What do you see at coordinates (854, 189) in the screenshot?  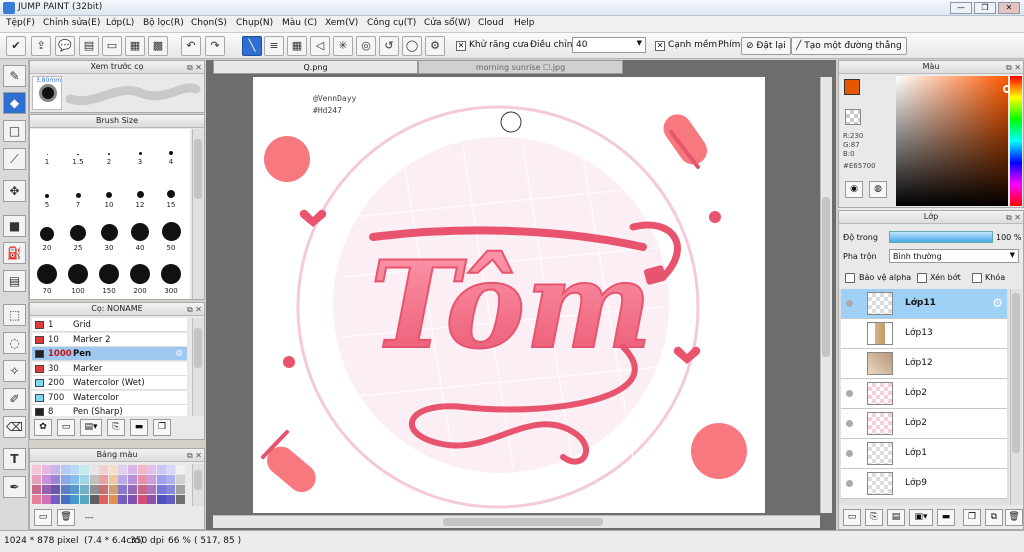 I see `color-mode-icon: ◉` at bounding box center [854, 189].